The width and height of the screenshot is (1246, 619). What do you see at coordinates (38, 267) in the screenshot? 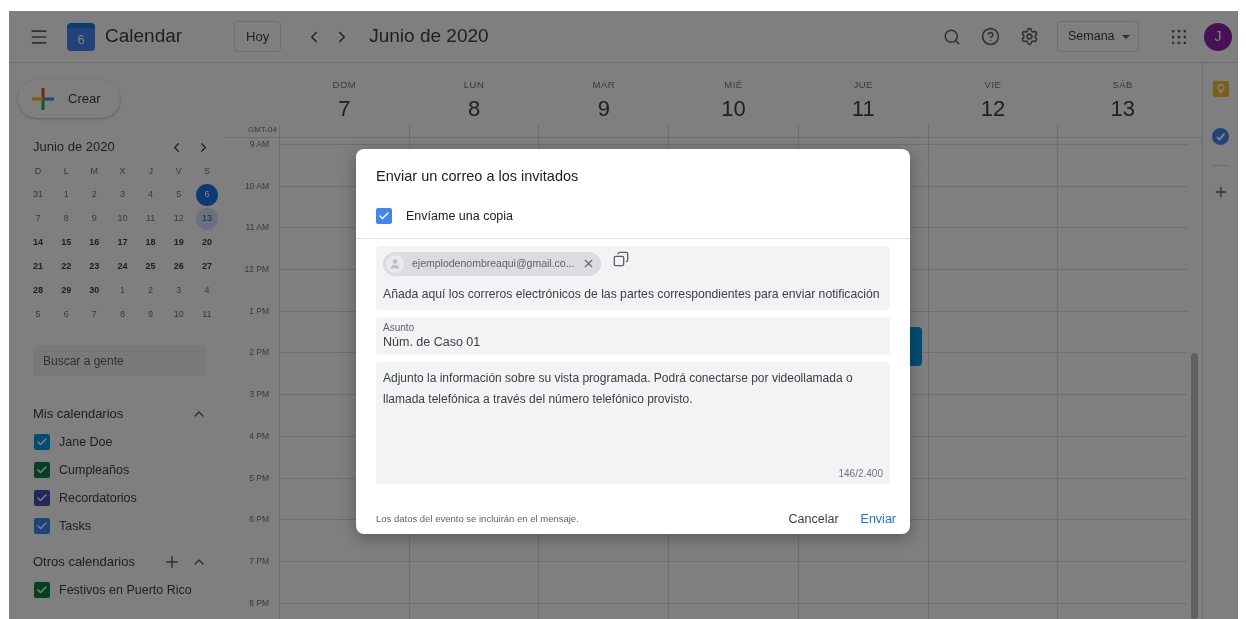
I see `mini-calendar-day: 21` at bounding box center [38, 267].